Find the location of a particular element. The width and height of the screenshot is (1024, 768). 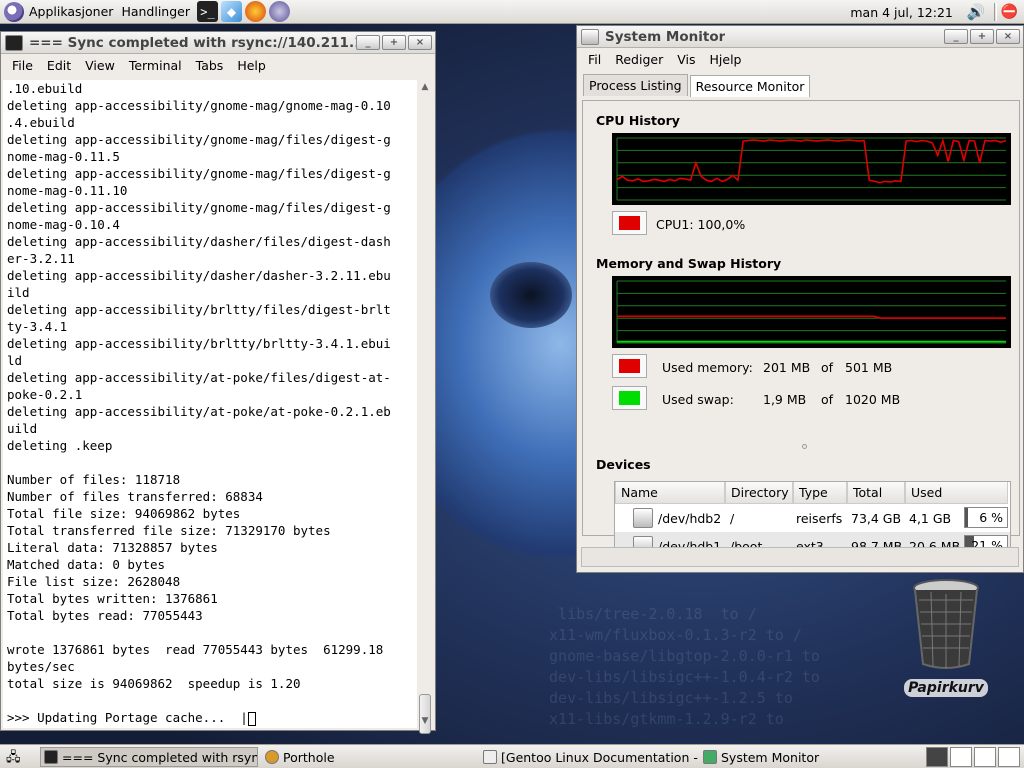

terminal-line: deleting .keep is located at coordinates (60, 445).